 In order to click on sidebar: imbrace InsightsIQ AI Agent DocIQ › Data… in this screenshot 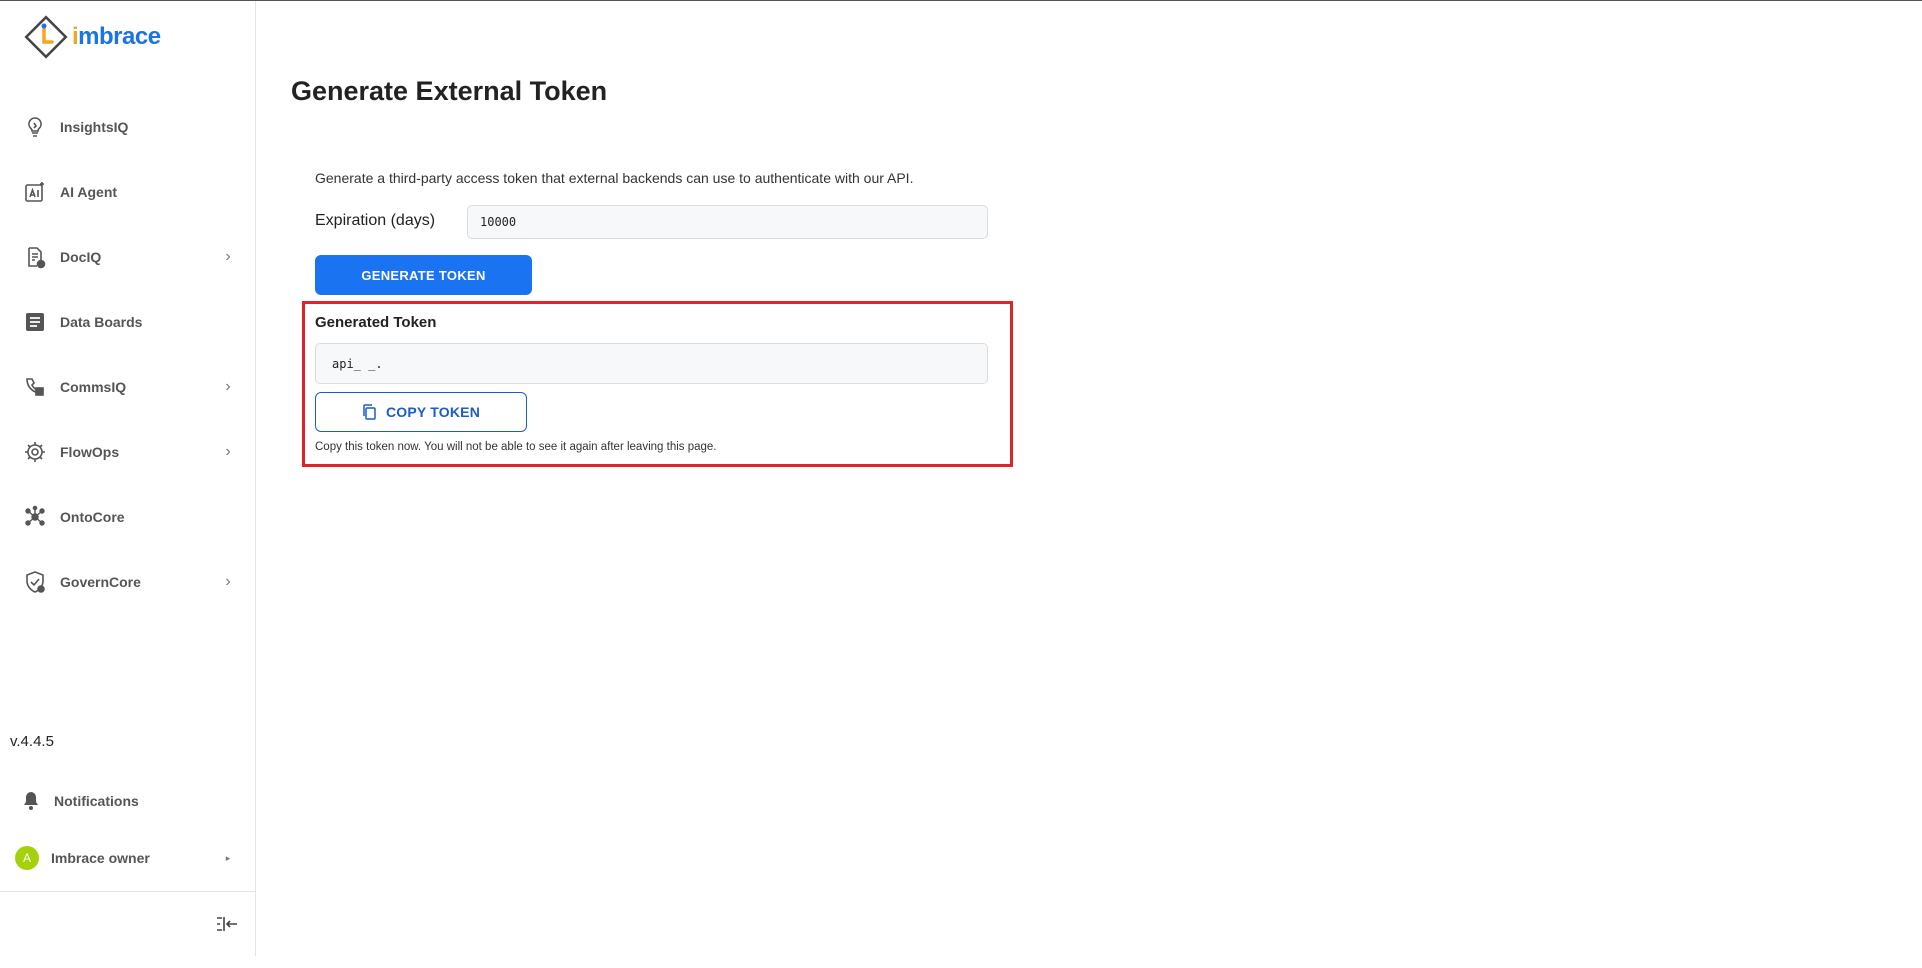, I will do `click(128, 478)`.